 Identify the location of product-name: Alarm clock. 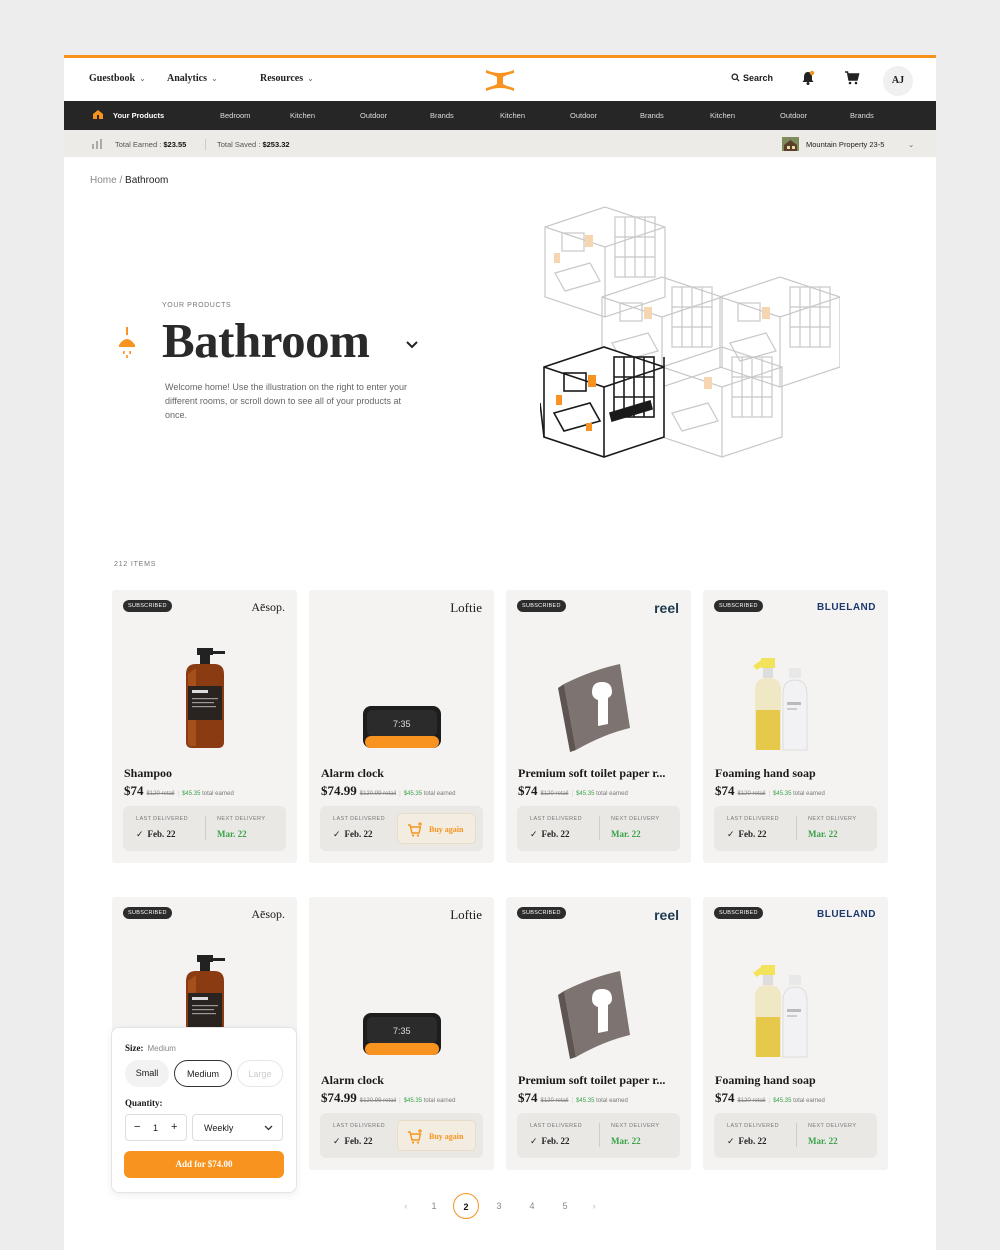
(352, 773).